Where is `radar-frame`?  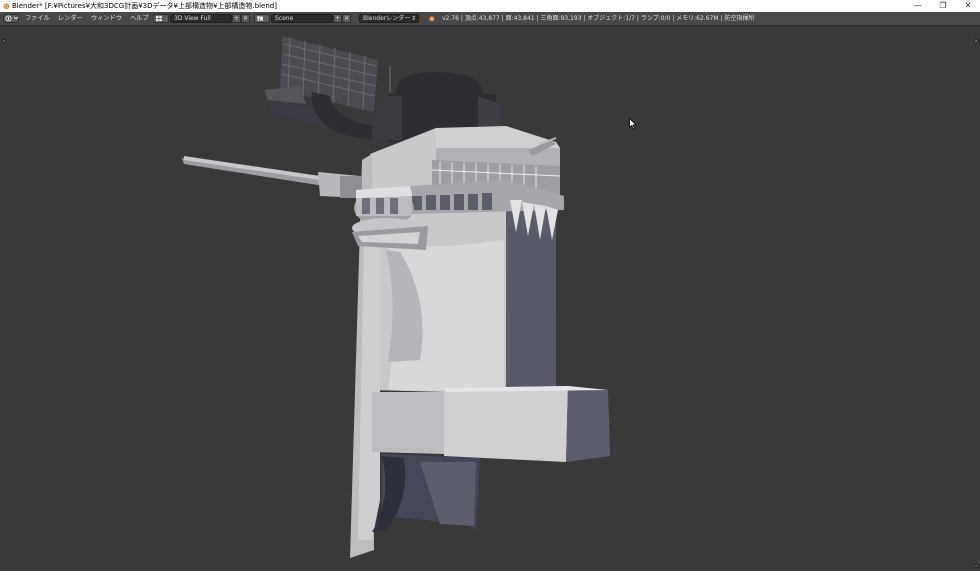
radar-frame is located at coordinates (327, 88).